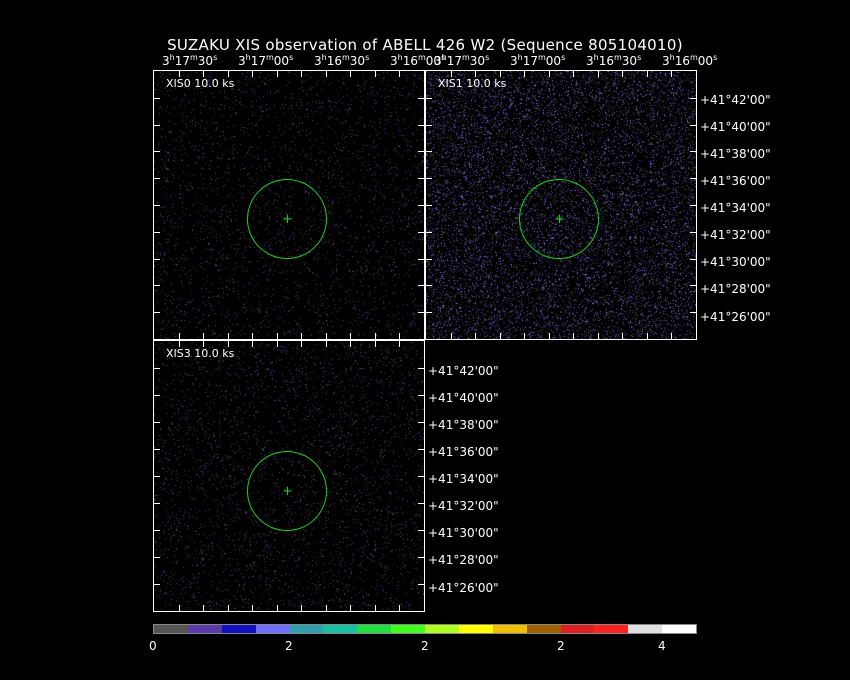 The image size is (850, 680). Describe the element at coordinates (735, 317) in the screenshot. I see `dec-label: +41°26'00"` at that location.